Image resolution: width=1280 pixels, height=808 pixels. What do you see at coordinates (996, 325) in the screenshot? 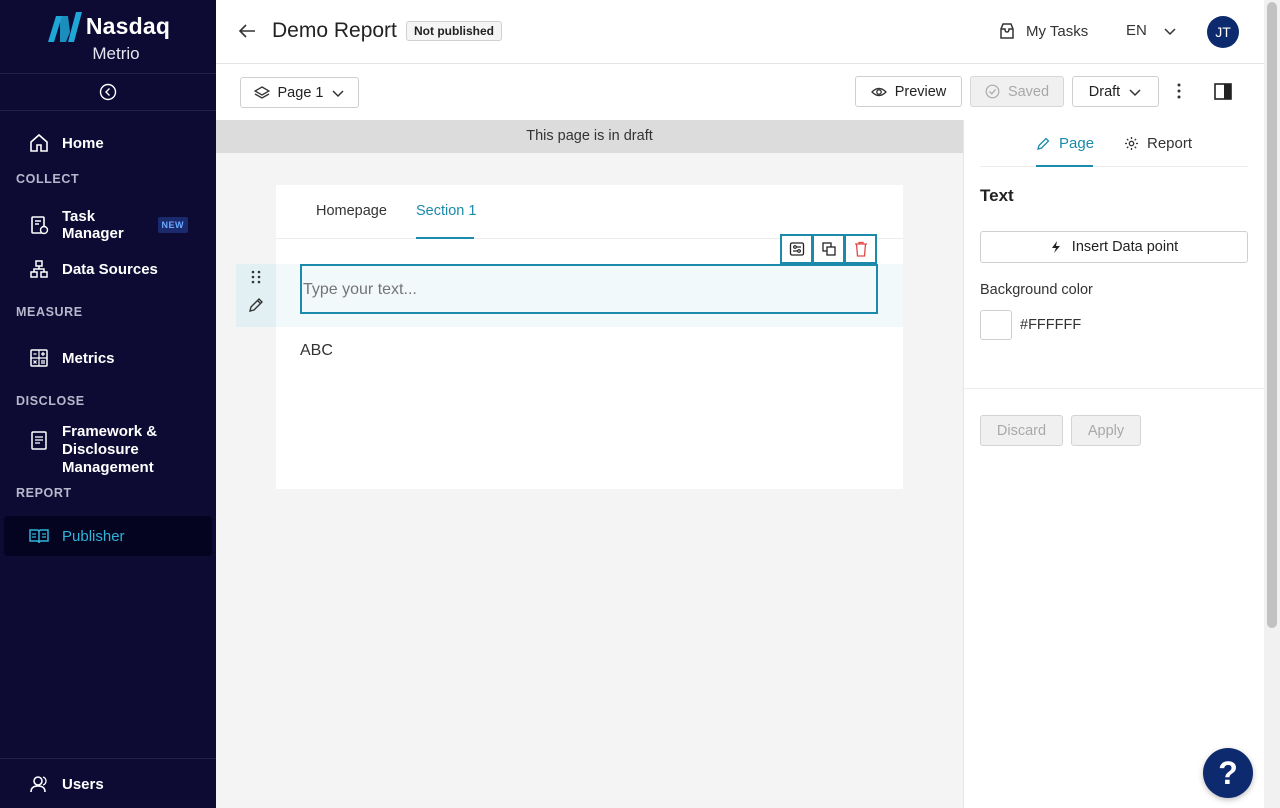
I see `background-color-swatch` at bounding box center [996, 325].